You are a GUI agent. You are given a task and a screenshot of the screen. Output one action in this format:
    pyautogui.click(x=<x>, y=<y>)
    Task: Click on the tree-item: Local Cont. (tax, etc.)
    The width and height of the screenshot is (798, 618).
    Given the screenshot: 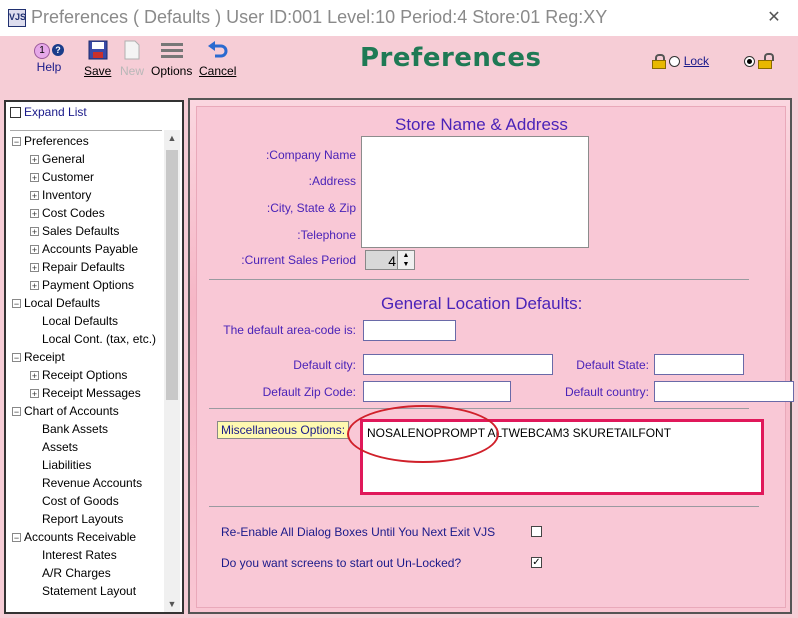 What is the action you would take?
    pyautogui.click(x=93, y=339)
    